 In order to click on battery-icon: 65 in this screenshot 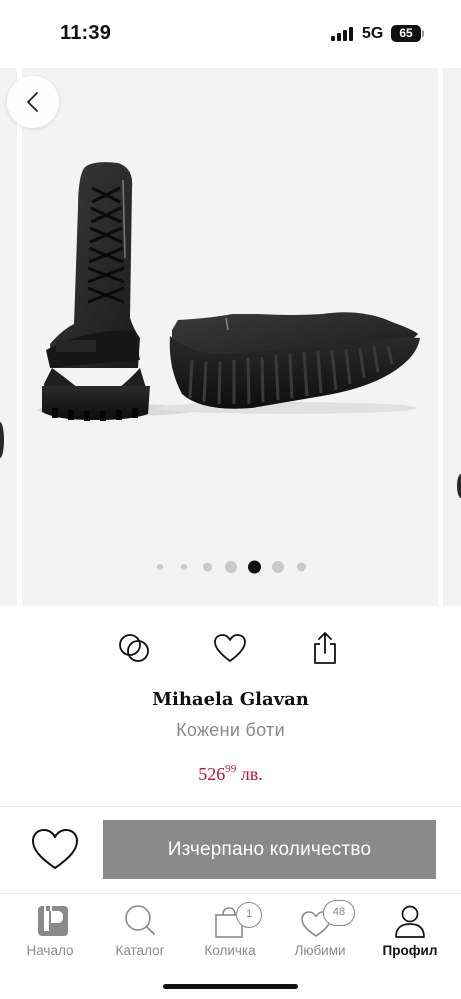, I will do `click(406, 33)`.